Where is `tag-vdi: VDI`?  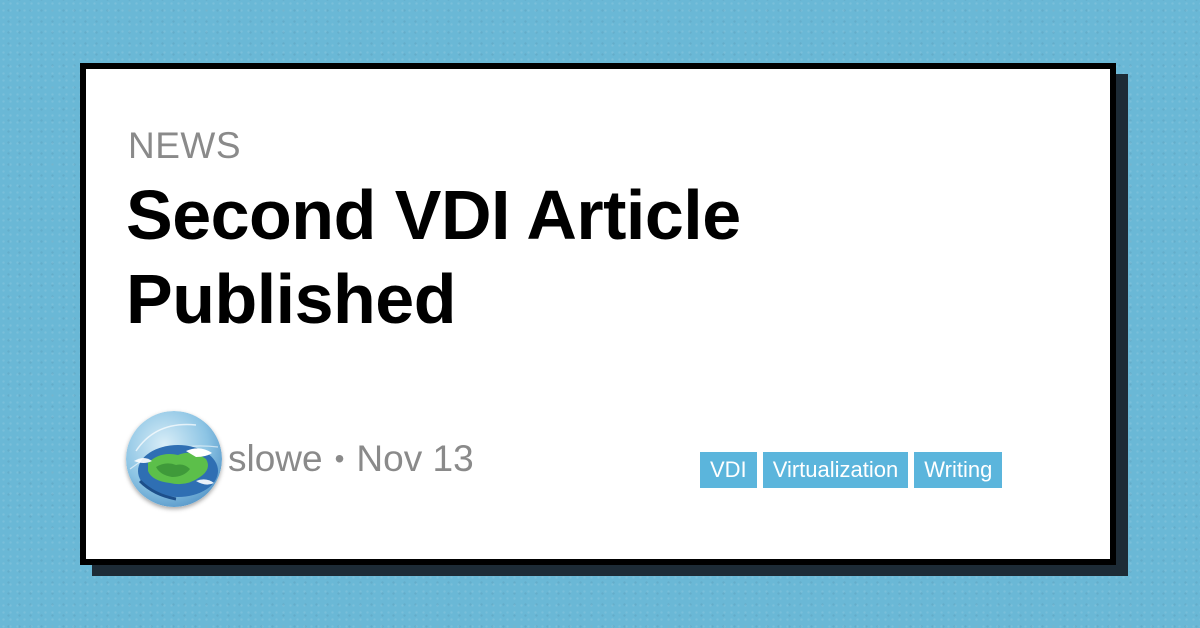
tag-vdi: VDI is located at coordinates (728, 470).